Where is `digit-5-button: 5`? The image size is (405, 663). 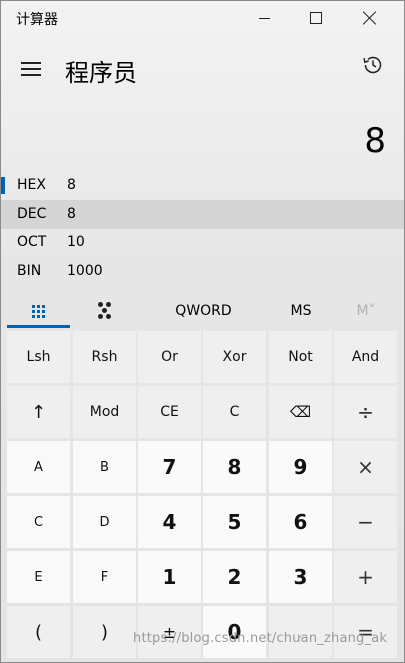 digit-5-button: 5 is located at coordinates (234, 522).